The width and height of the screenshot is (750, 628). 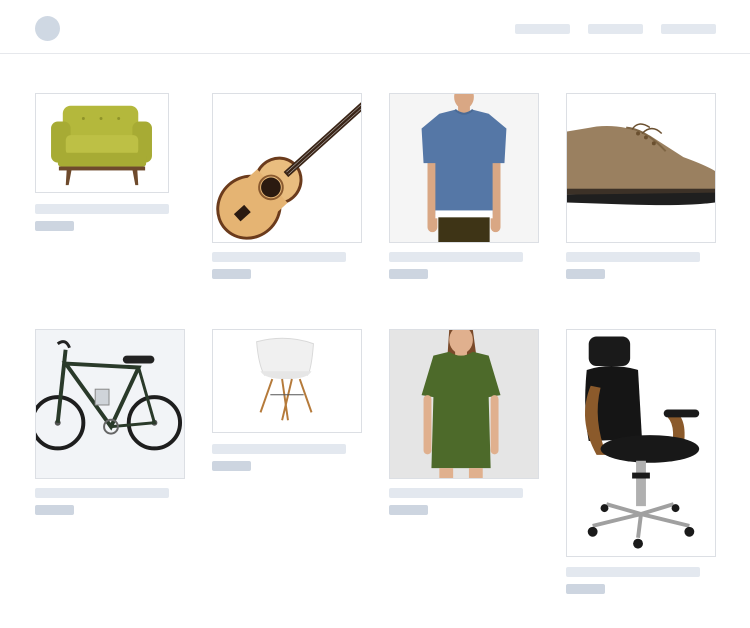 I want to click on logo-icon, so click(x=47, y=28).